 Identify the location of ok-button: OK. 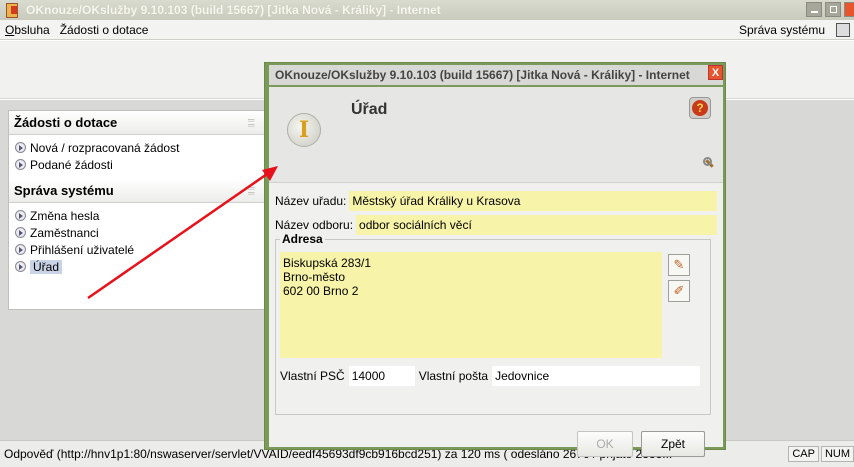
(605, 444).